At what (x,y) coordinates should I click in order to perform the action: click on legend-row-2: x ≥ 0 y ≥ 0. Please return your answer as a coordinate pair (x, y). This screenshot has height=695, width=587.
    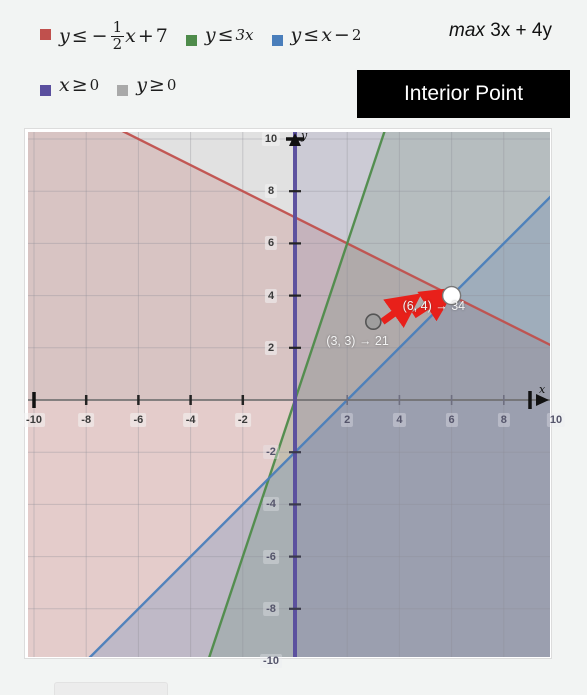
    Looking at the image, I should click on (117, 86).